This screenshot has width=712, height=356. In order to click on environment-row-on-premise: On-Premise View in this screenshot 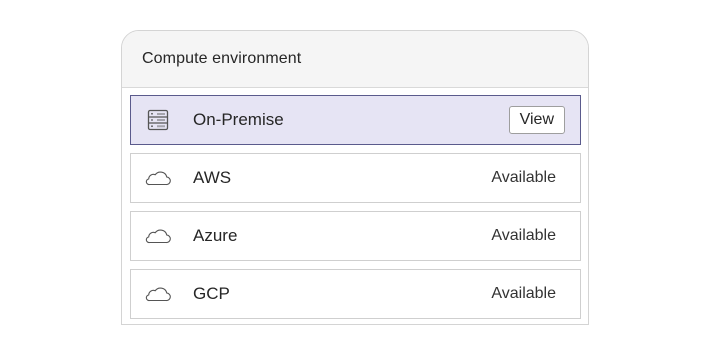, I will do `click(355, 120)`.